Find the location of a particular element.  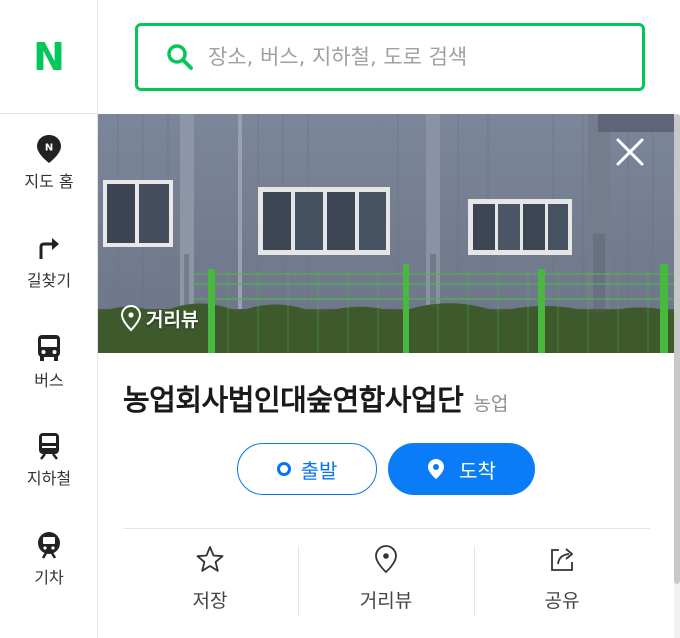

street-view-tag: 거리뷰 is located at coordinates (159, 318).